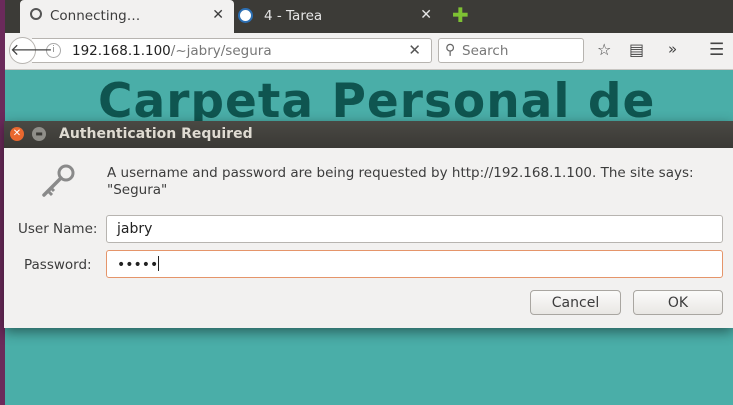 The height and width of the screenshot is (405, 733). I want to click on tab-tarea: 4 - Tarea ✕, so click(338, 16).